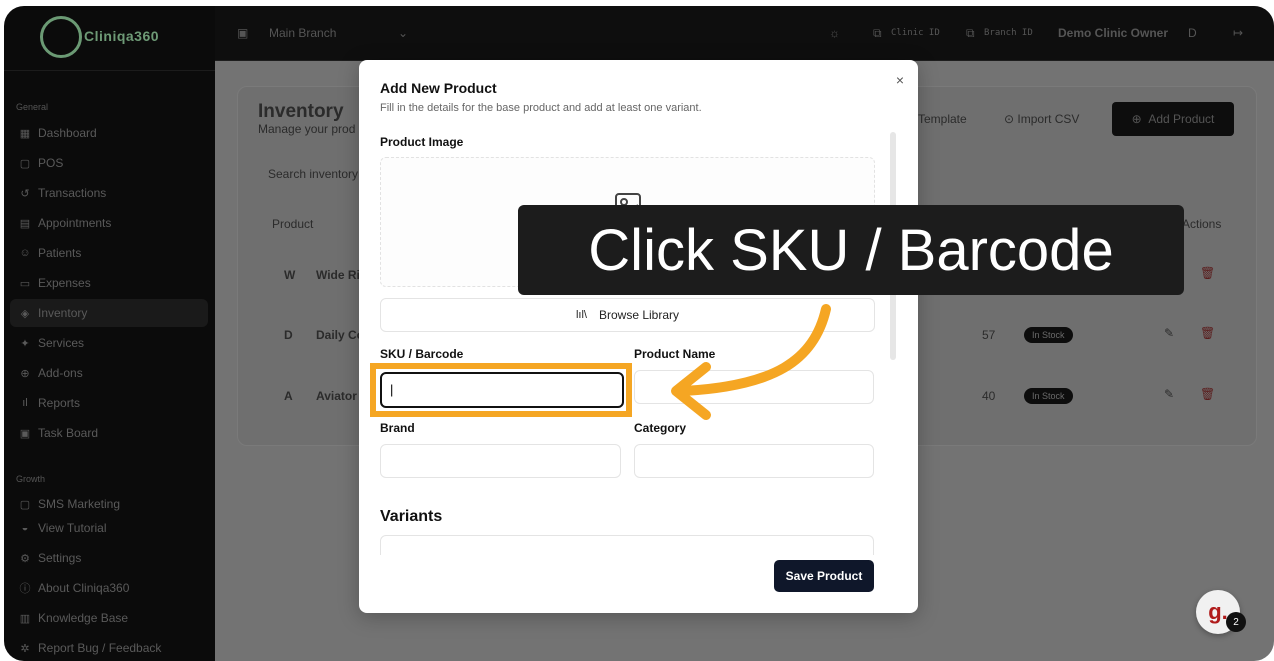 The width and height of the screenshot is (1274, 661). I want to click on row-name: Wide Ri, so click(338, 275).